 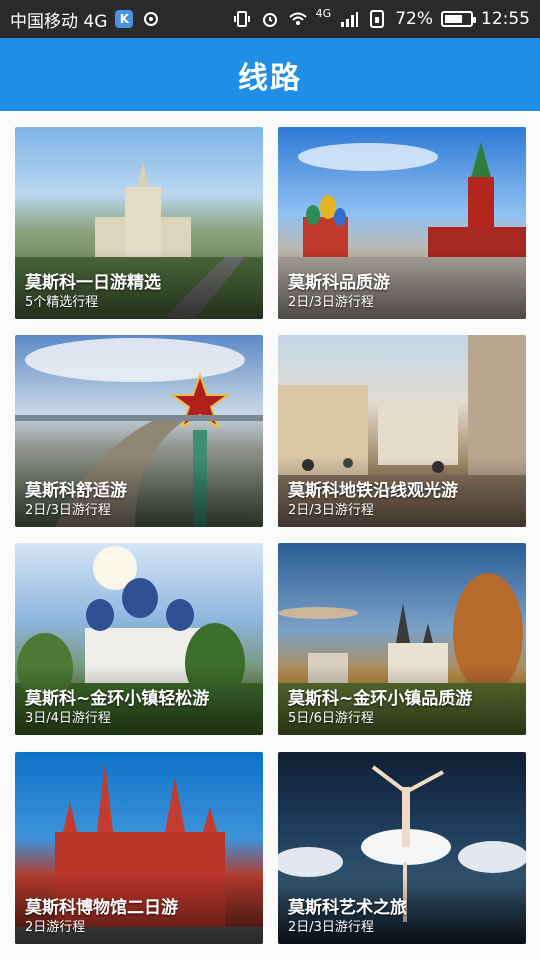 What do you see at coordinates (59, 21) in the screenshot?
I see `carrier-label: 中国移动 4G` at bounding box center [59, 21].